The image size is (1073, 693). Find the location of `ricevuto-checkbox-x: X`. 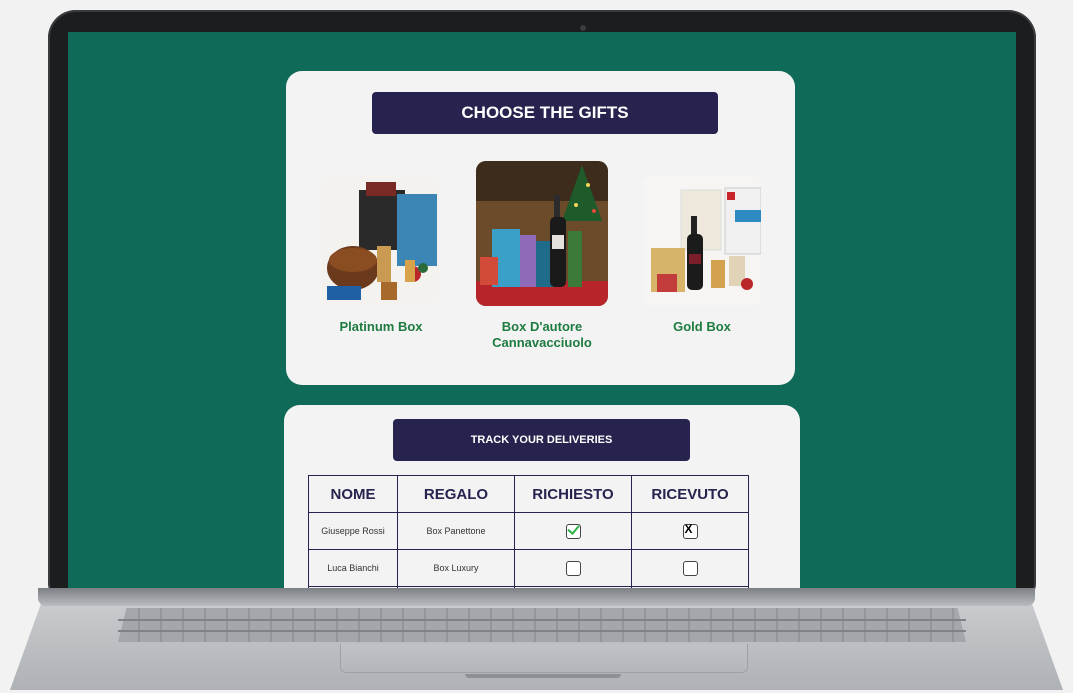

ricevuto-checkbox-x: X is located at coordinates (690, 530).